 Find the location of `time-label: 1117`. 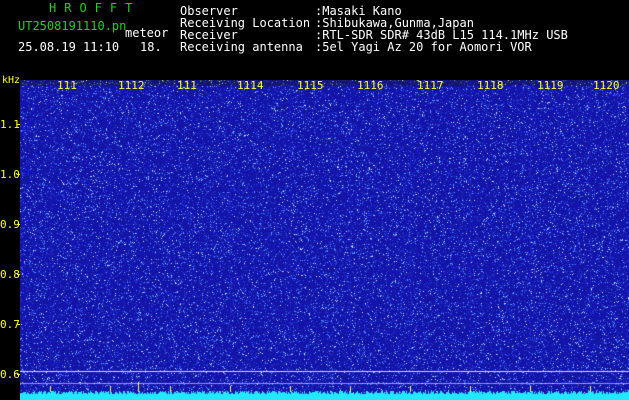

time-label: 1117 is located at coordinates (430, 85).